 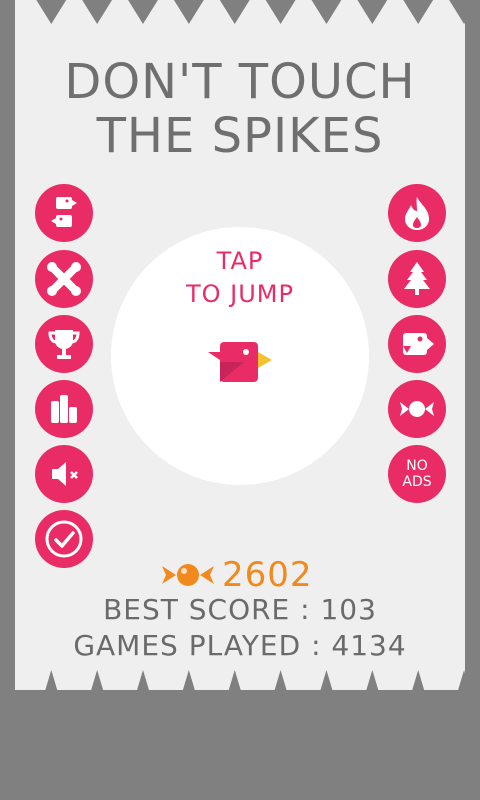 I want to click on trophy-icon, so click(x=64, y=344).